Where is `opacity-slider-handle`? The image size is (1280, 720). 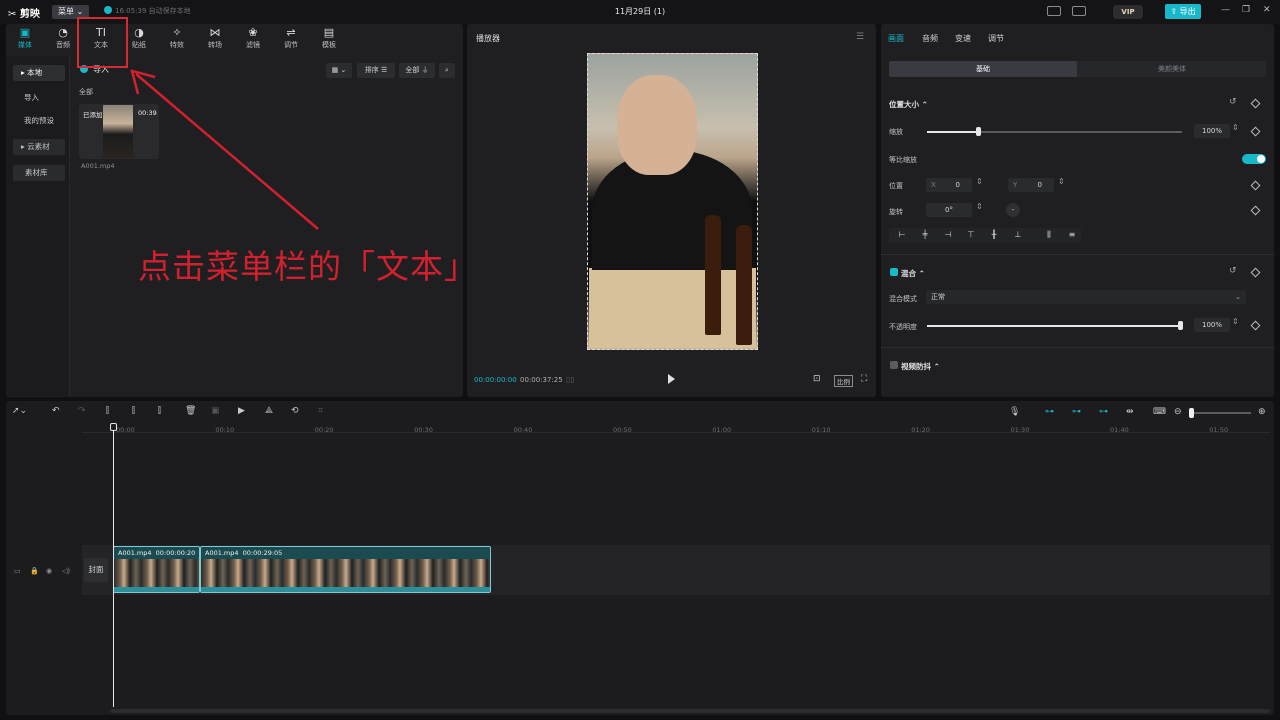
opacity-slider-handle is located at coordinates (1180, 325).